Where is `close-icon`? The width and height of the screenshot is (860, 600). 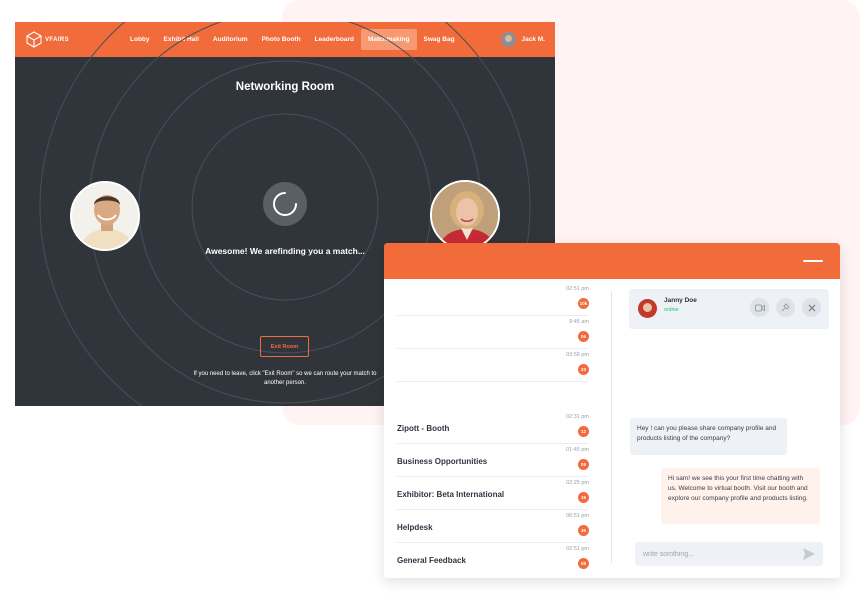 close-icon is located at coordinates (811, 307).